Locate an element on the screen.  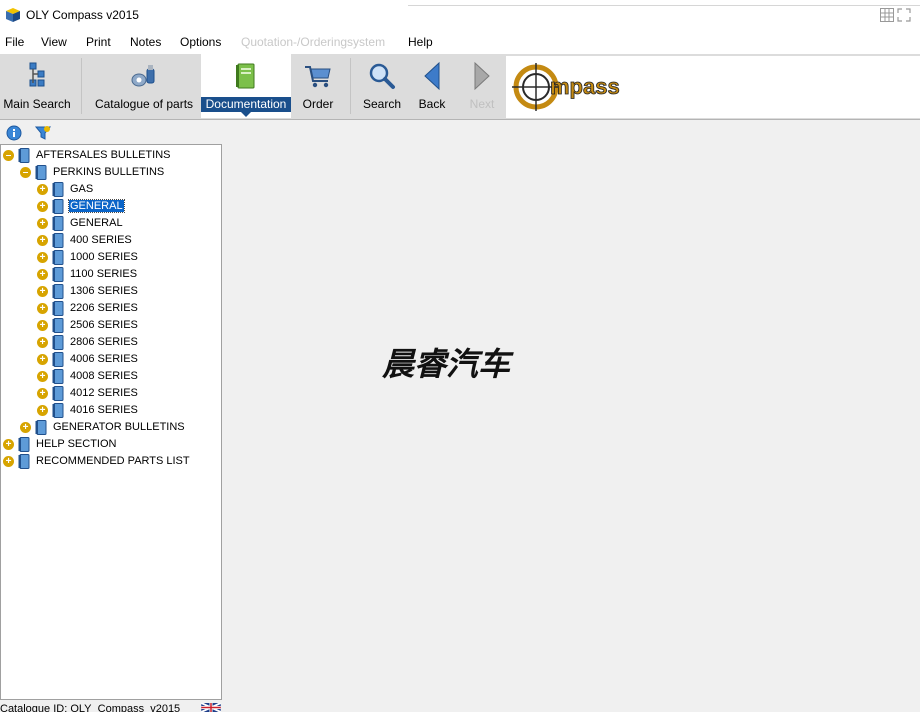
tree-node-label: 4006 SERIES is located at coordinates (104, 359).